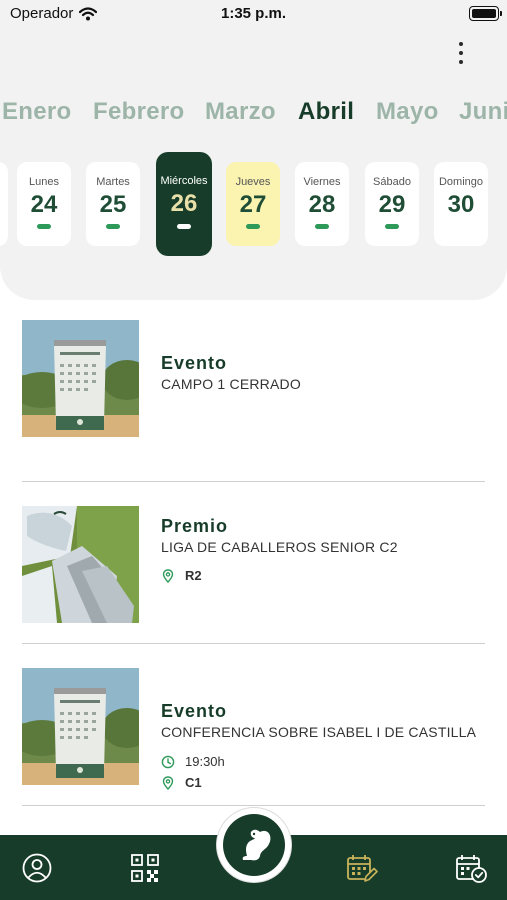 This screenshot has width=507, height=900. Describe the element at coordinates (193, 575) in the screenshot. I see `location-label: R2` at that location.